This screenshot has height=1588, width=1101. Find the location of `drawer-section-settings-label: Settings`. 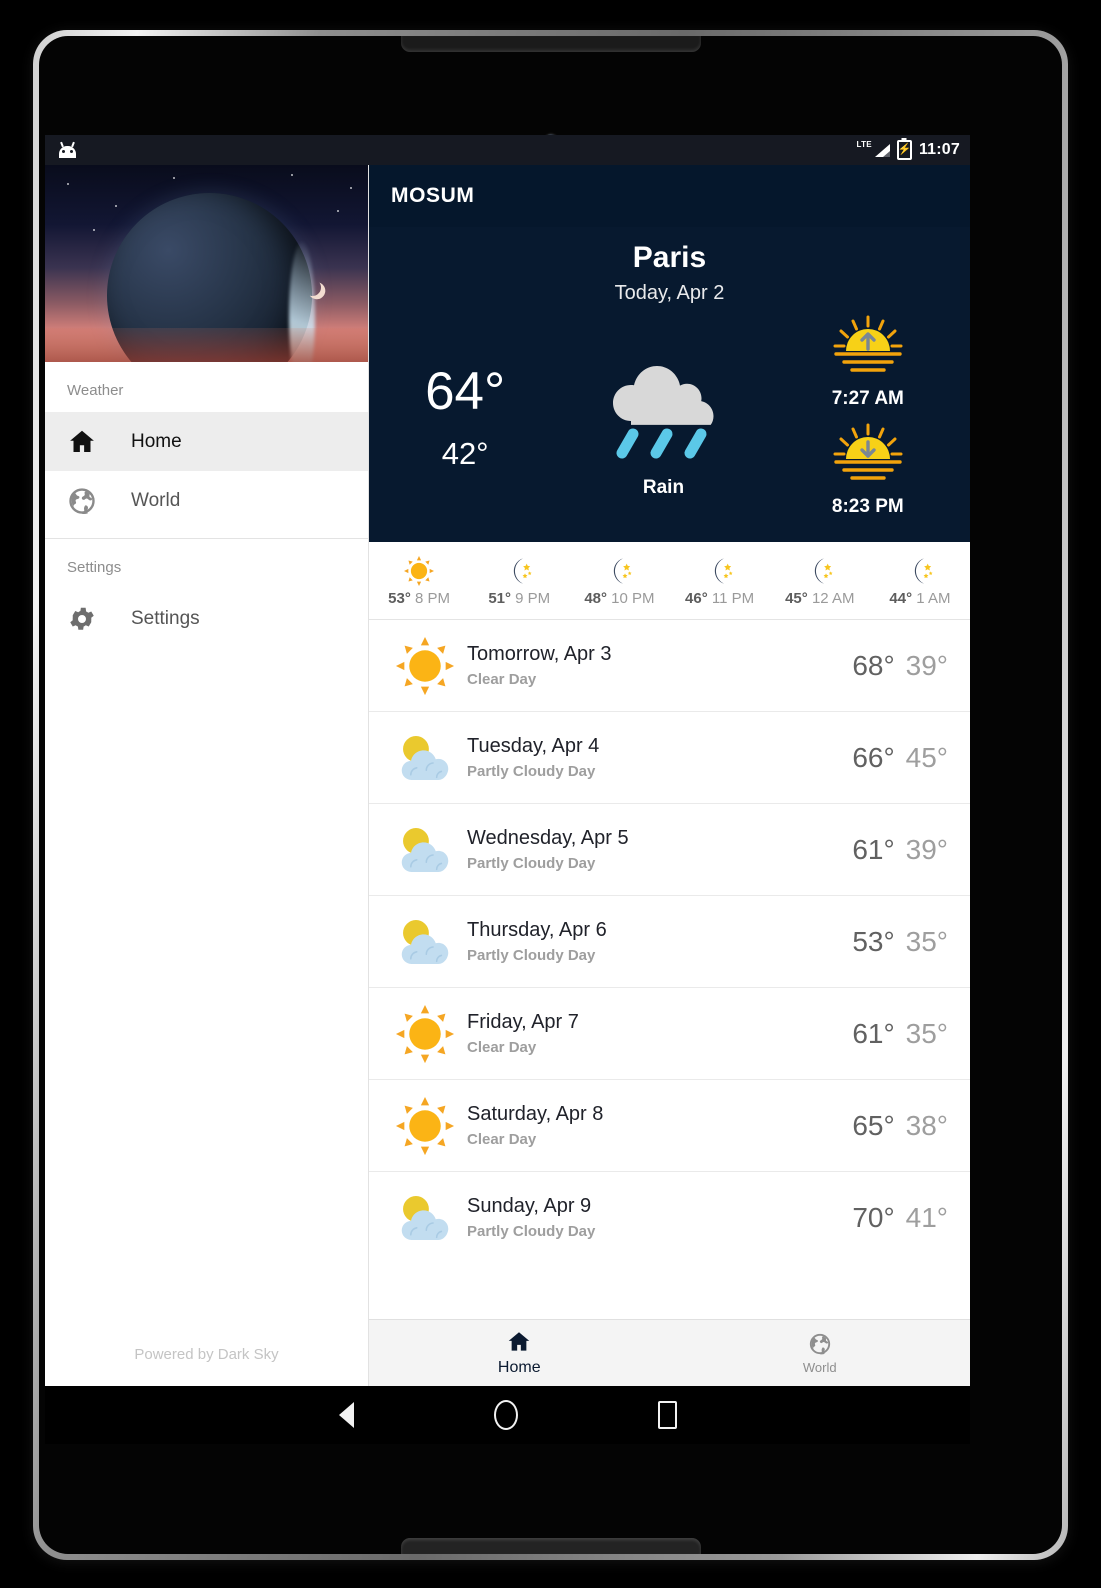

drawer-section-settings-label: Settings is located at coordinates (94, 567).